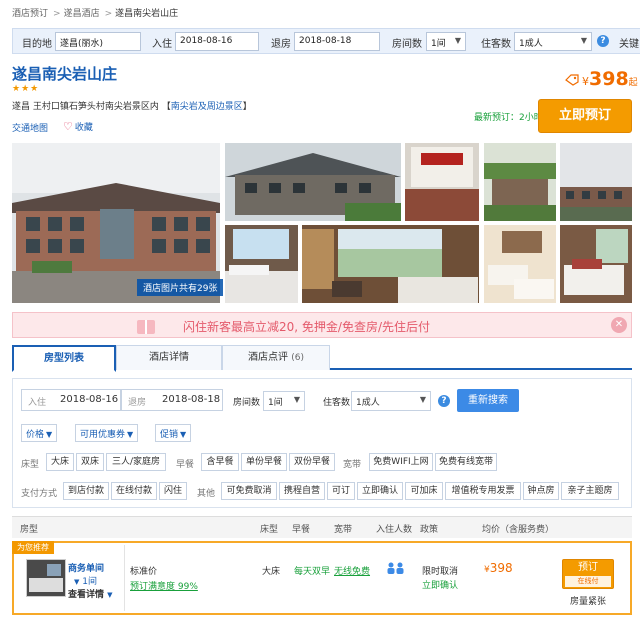 This screenshot has height=619, width=640. What do you see at coordinates (302, 491) in the screenshot?
I see `other-option: 携程自营` at bounding box center [302, 491].